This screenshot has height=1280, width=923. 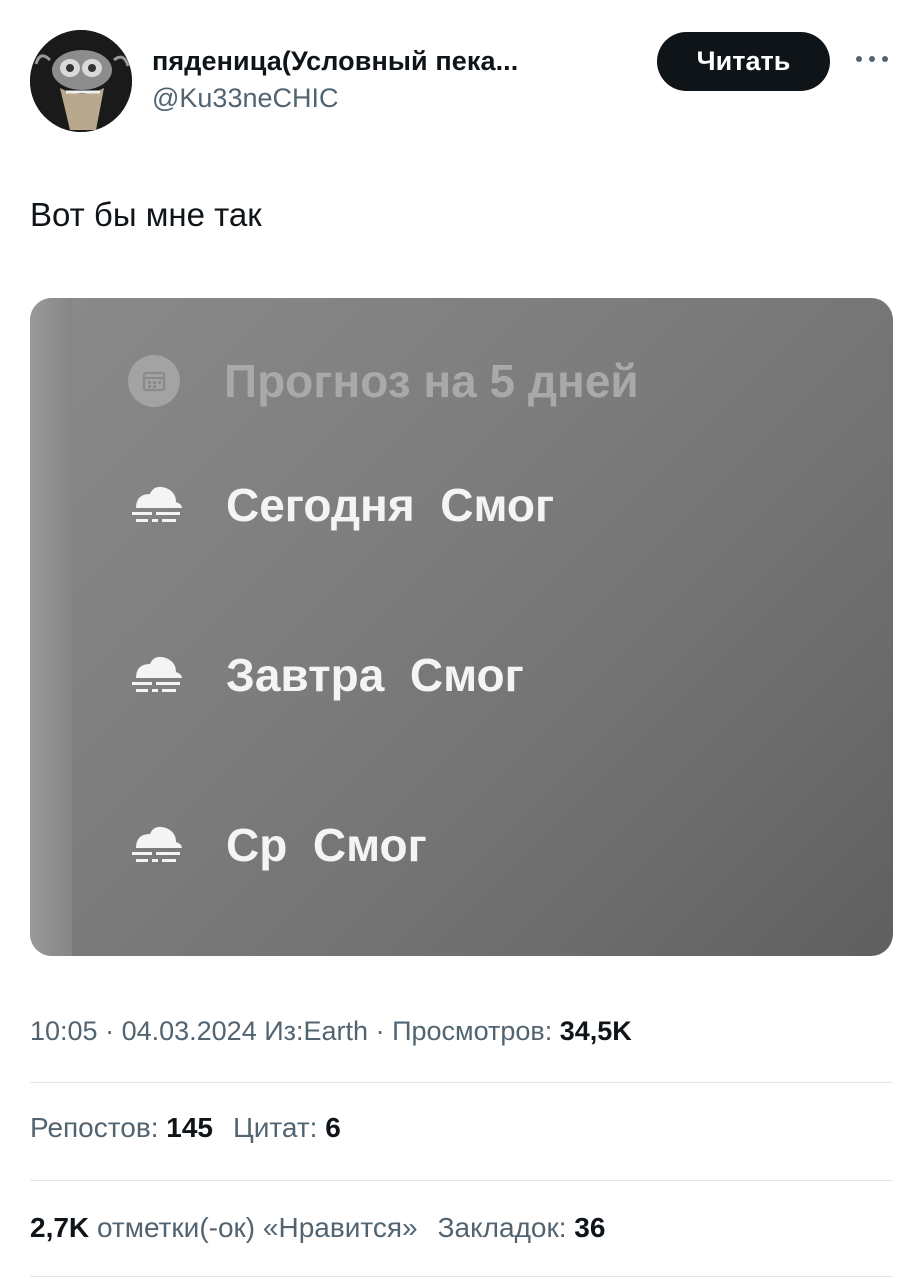 I want to click on avatar, so click(x=81, y=81).